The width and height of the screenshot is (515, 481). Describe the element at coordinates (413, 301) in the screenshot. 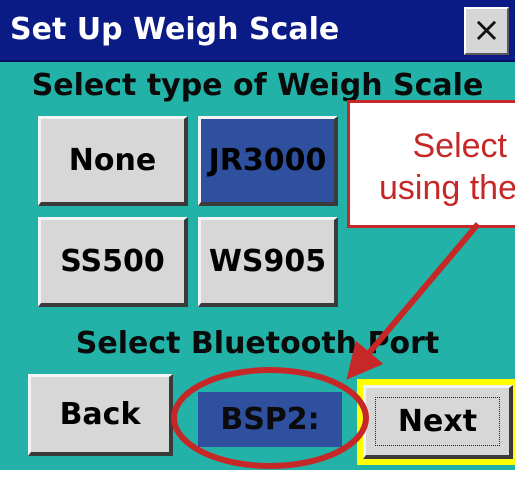

I see `annotation-arrow` at that location.